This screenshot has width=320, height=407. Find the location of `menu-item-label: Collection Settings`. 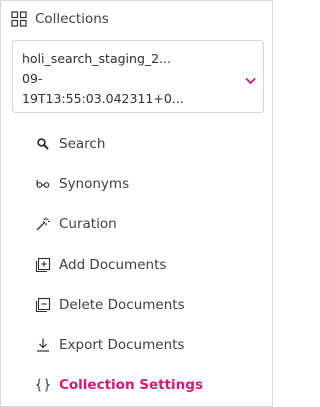

menu-item-label: Collection Settings is located at coordinates (131, 385).